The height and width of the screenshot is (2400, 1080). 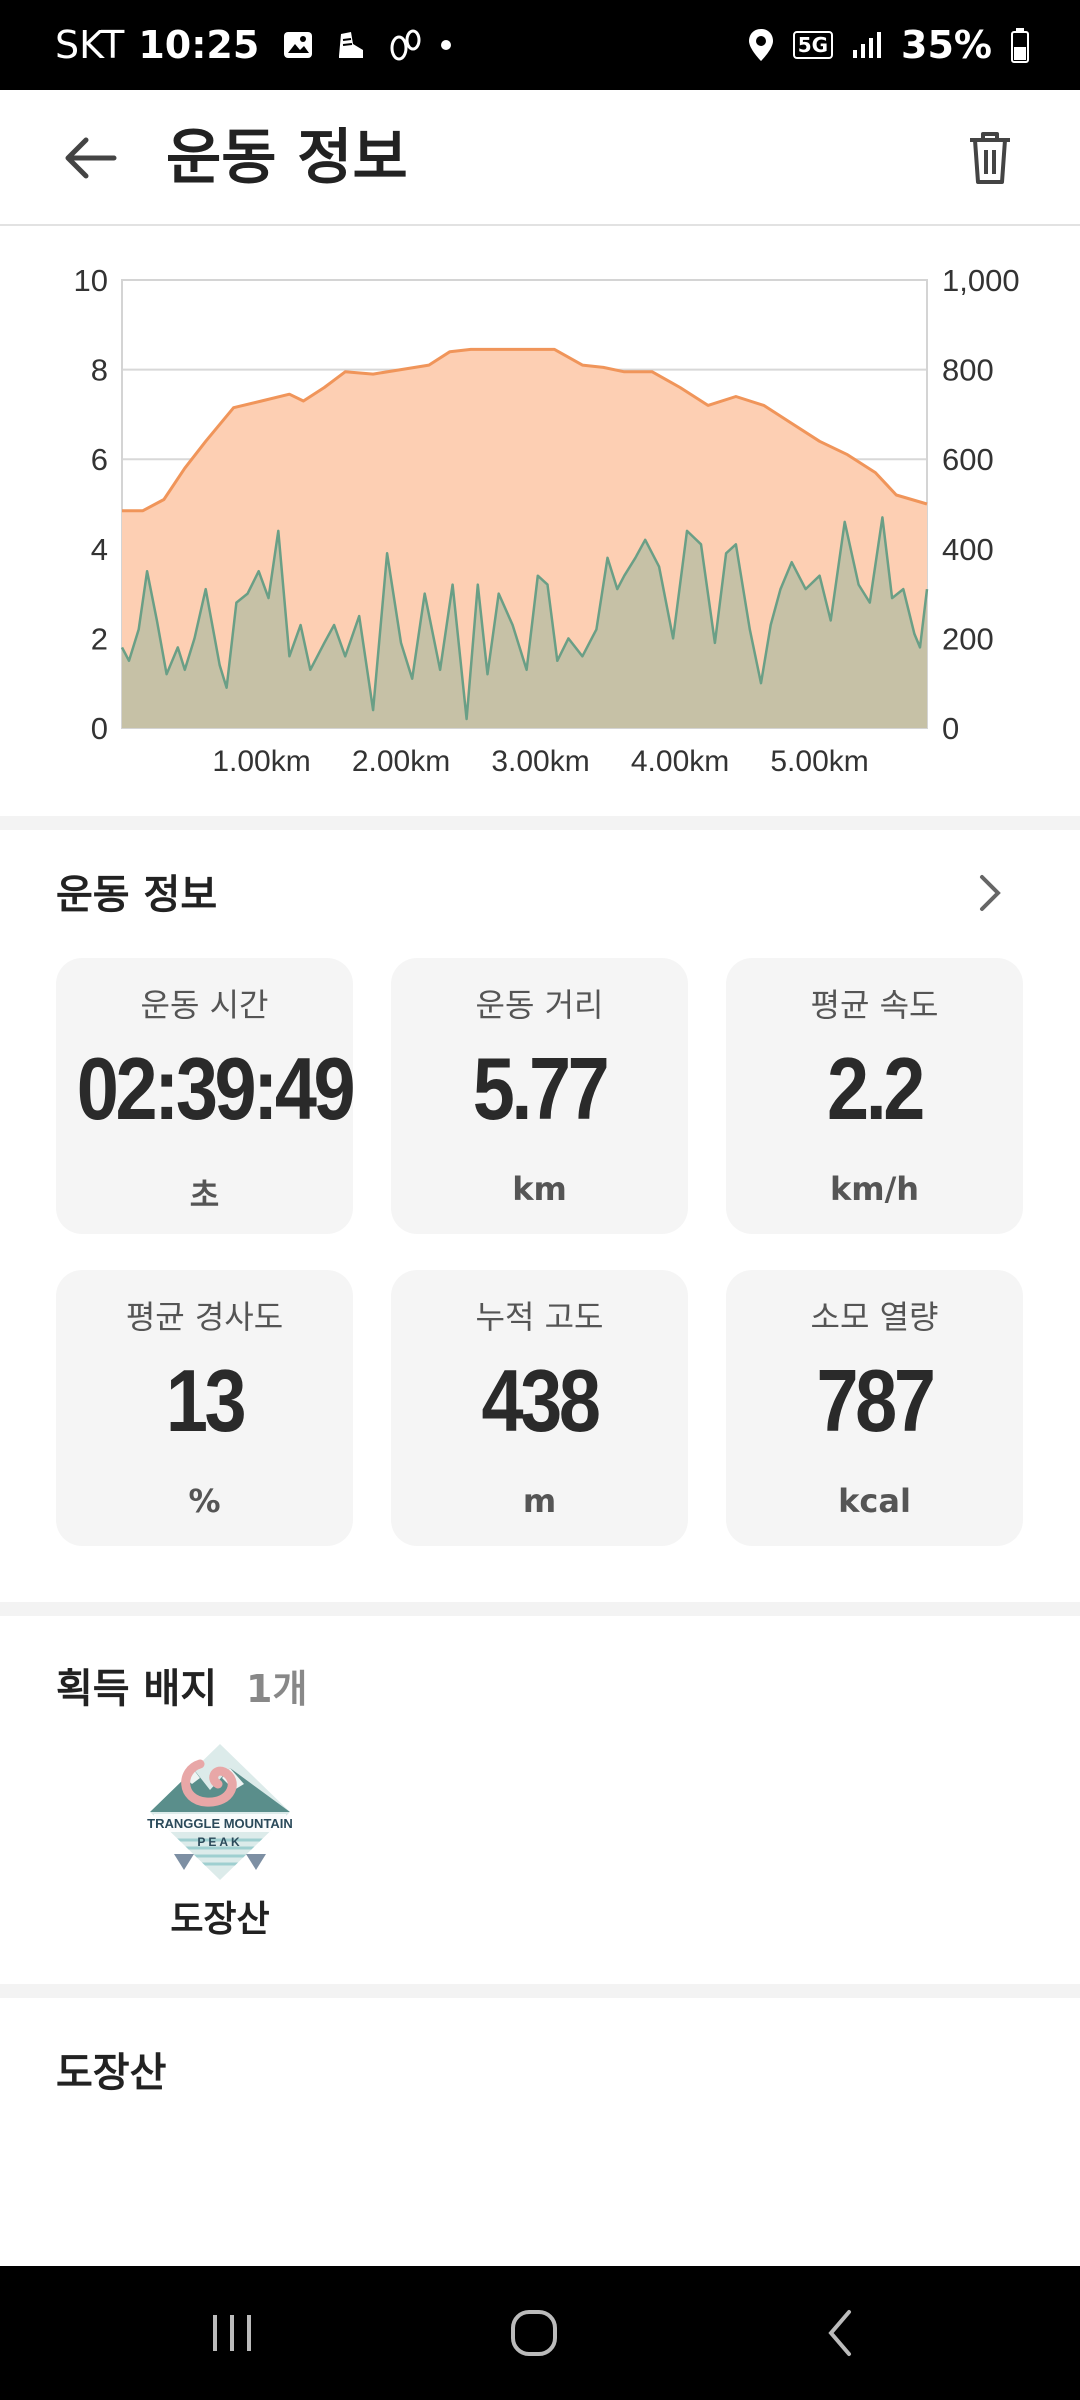 I want to click on network-type: 5G, so click(x=813, y=45).